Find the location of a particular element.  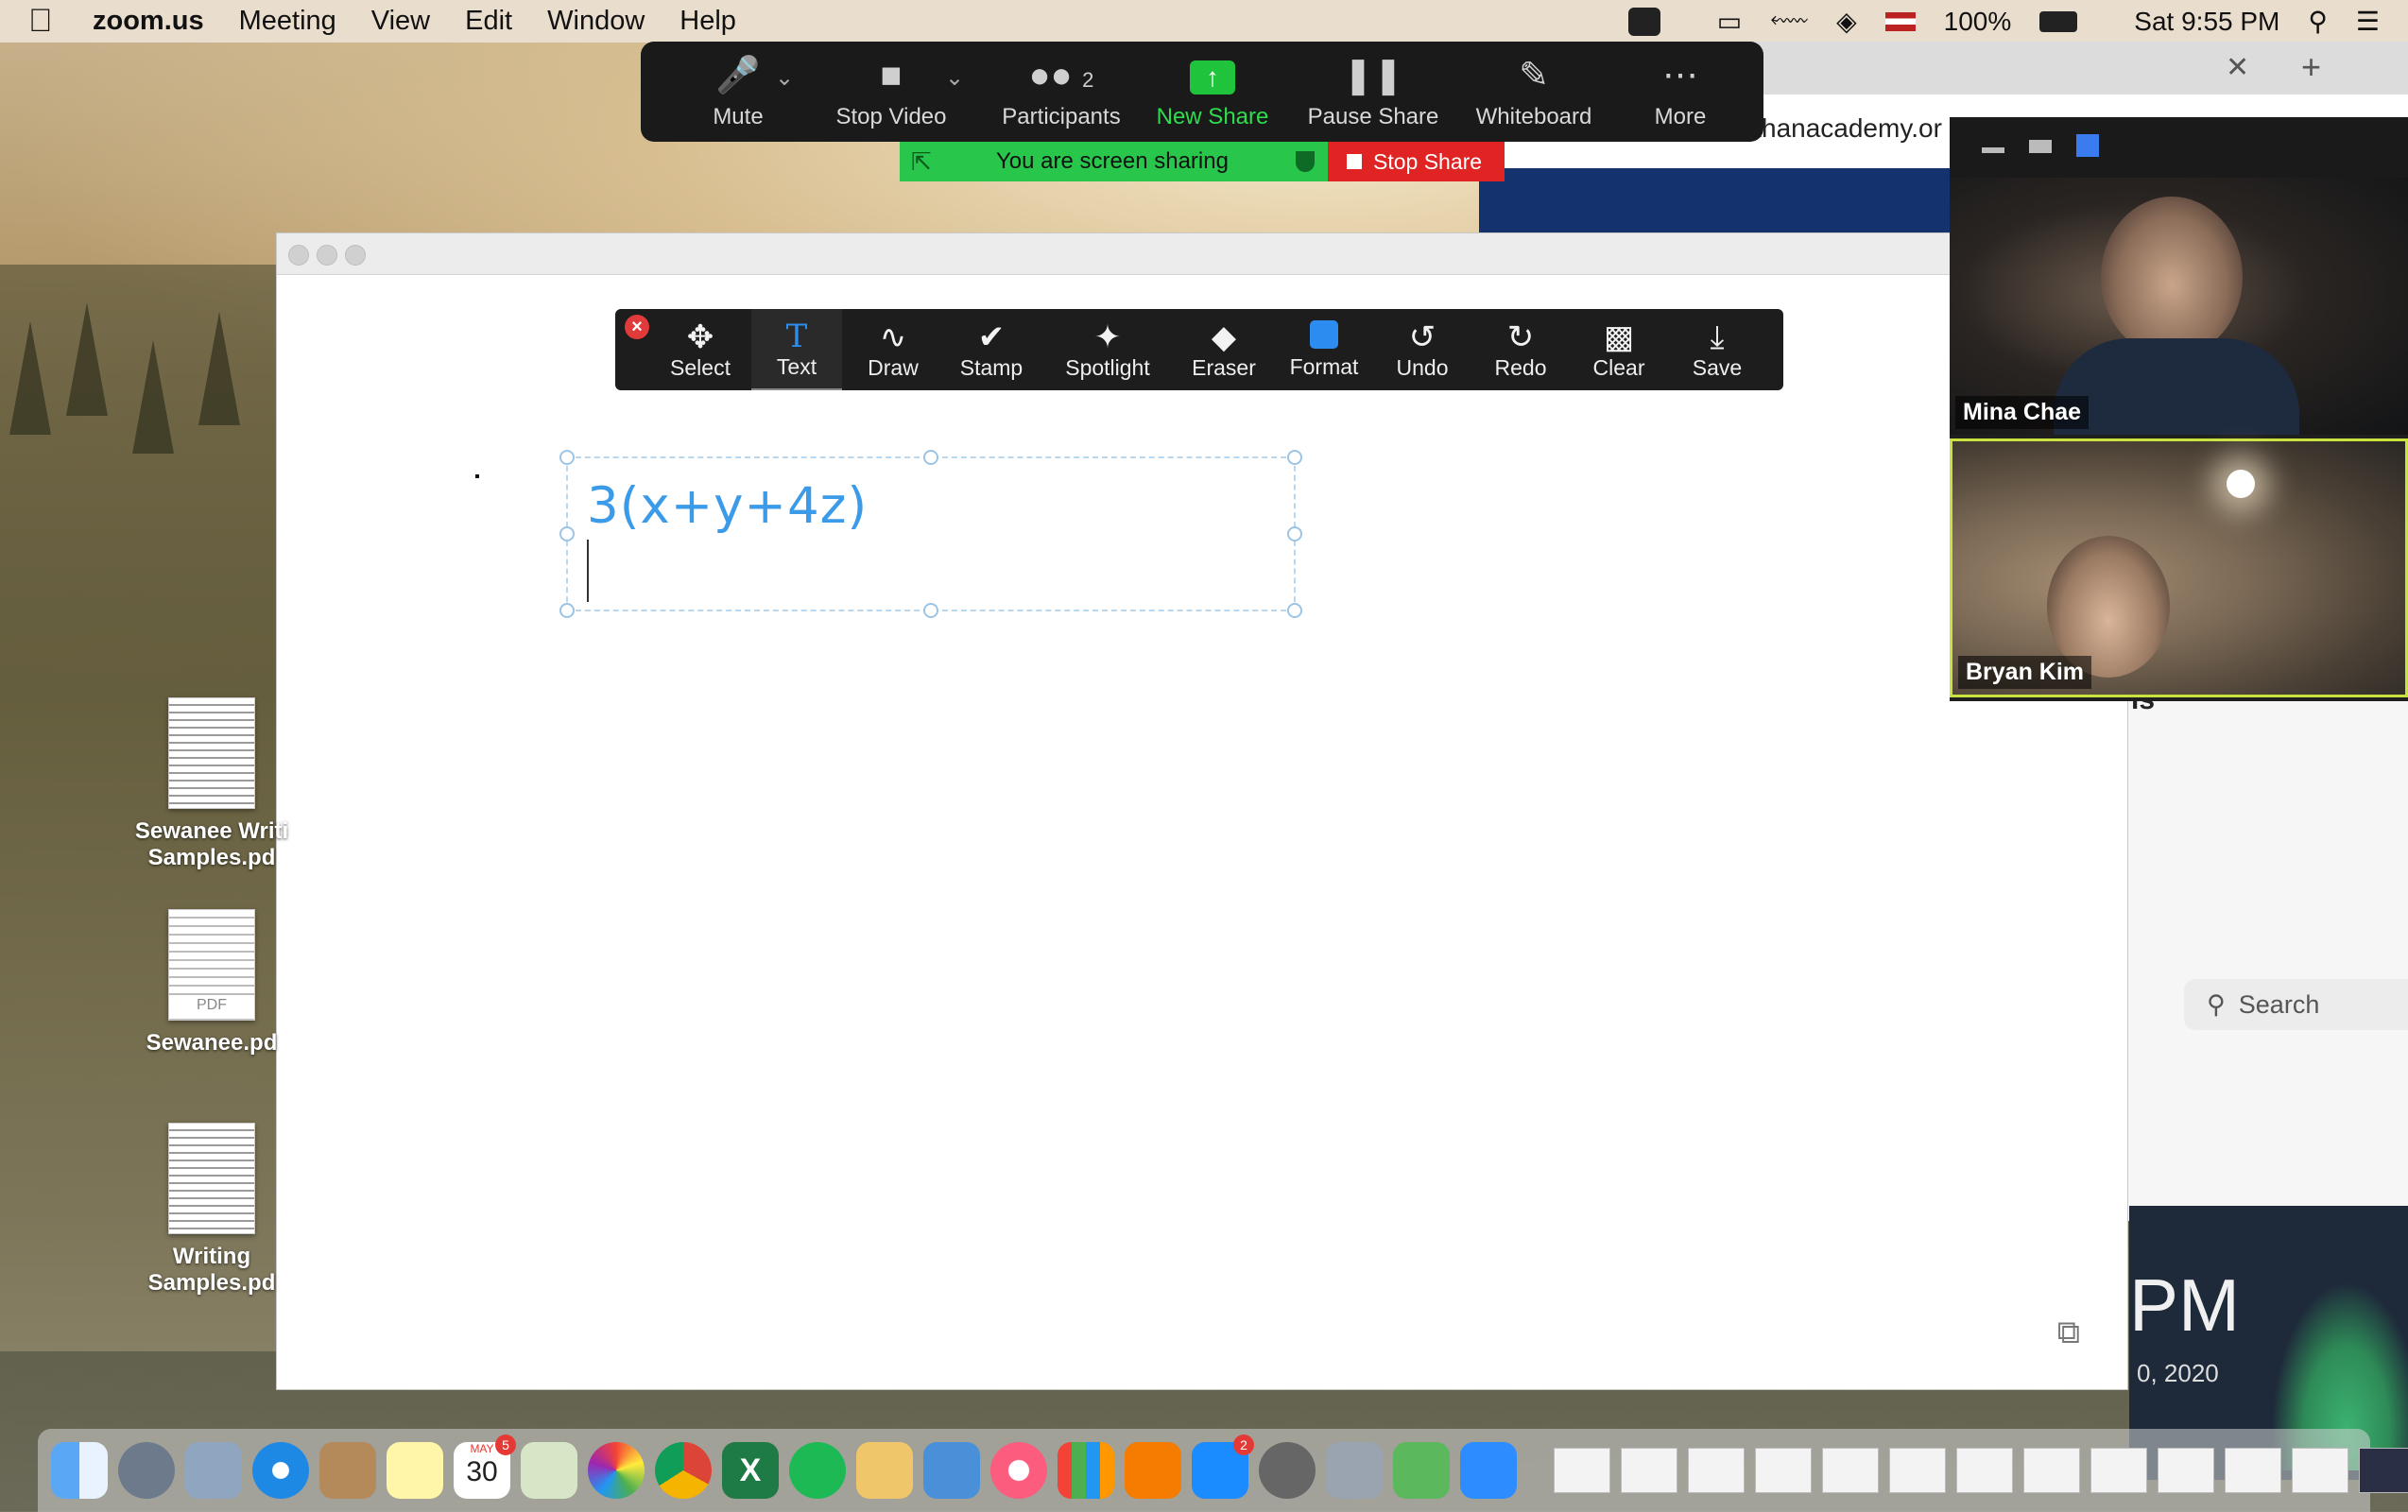

zoom-icon is located at coordinates (1488, 1470).